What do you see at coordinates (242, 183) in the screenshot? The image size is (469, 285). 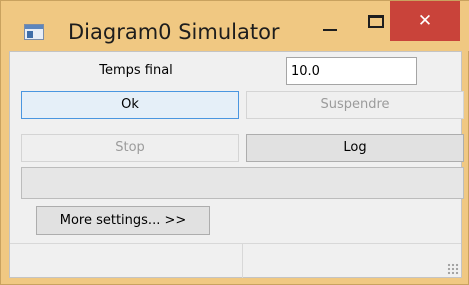 I see `simulation-progress-bar` at bounding box center [242, 183].